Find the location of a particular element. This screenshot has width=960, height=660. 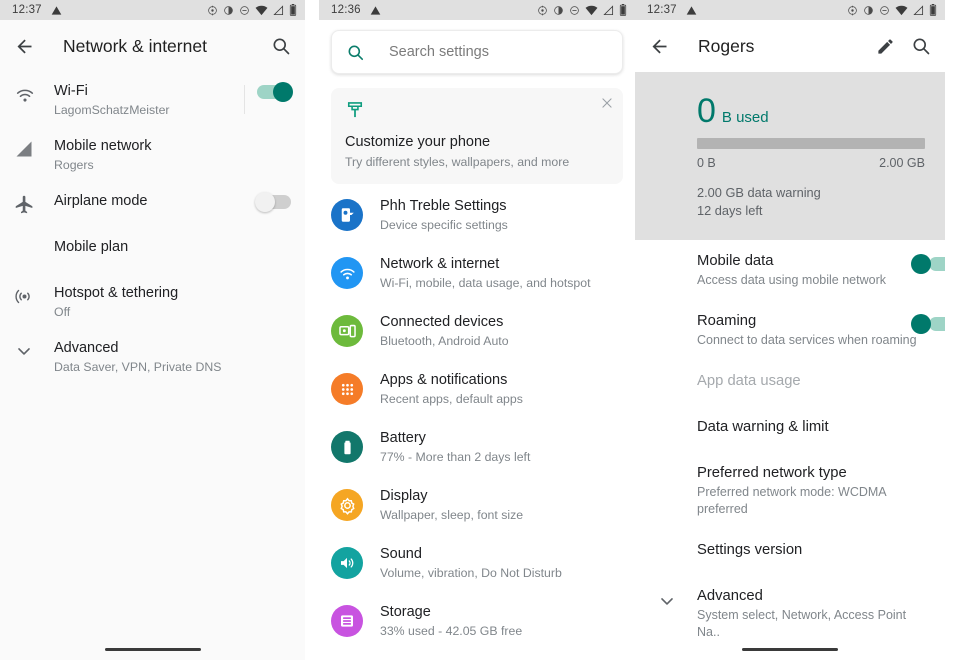

dnd-icon is located at coordinates (884, 10).